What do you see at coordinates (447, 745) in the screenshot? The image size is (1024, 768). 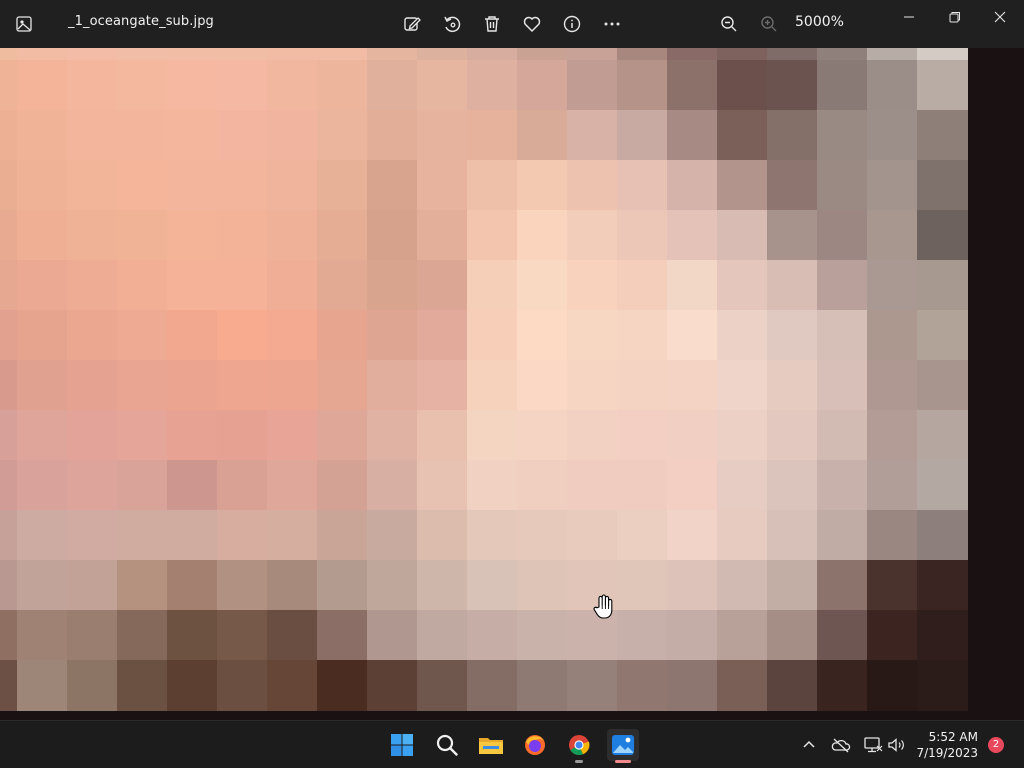 I see `search-icon` at bounding box center [447, 745].